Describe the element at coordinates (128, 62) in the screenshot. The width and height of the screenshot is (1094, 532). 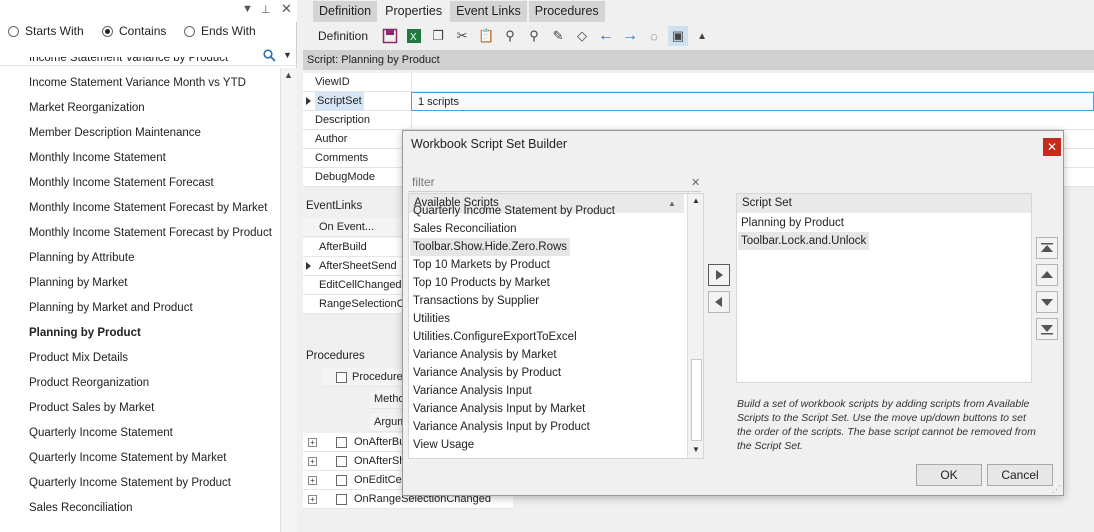
I see `script-list-item: Income Statement Variance by Product` at that location.